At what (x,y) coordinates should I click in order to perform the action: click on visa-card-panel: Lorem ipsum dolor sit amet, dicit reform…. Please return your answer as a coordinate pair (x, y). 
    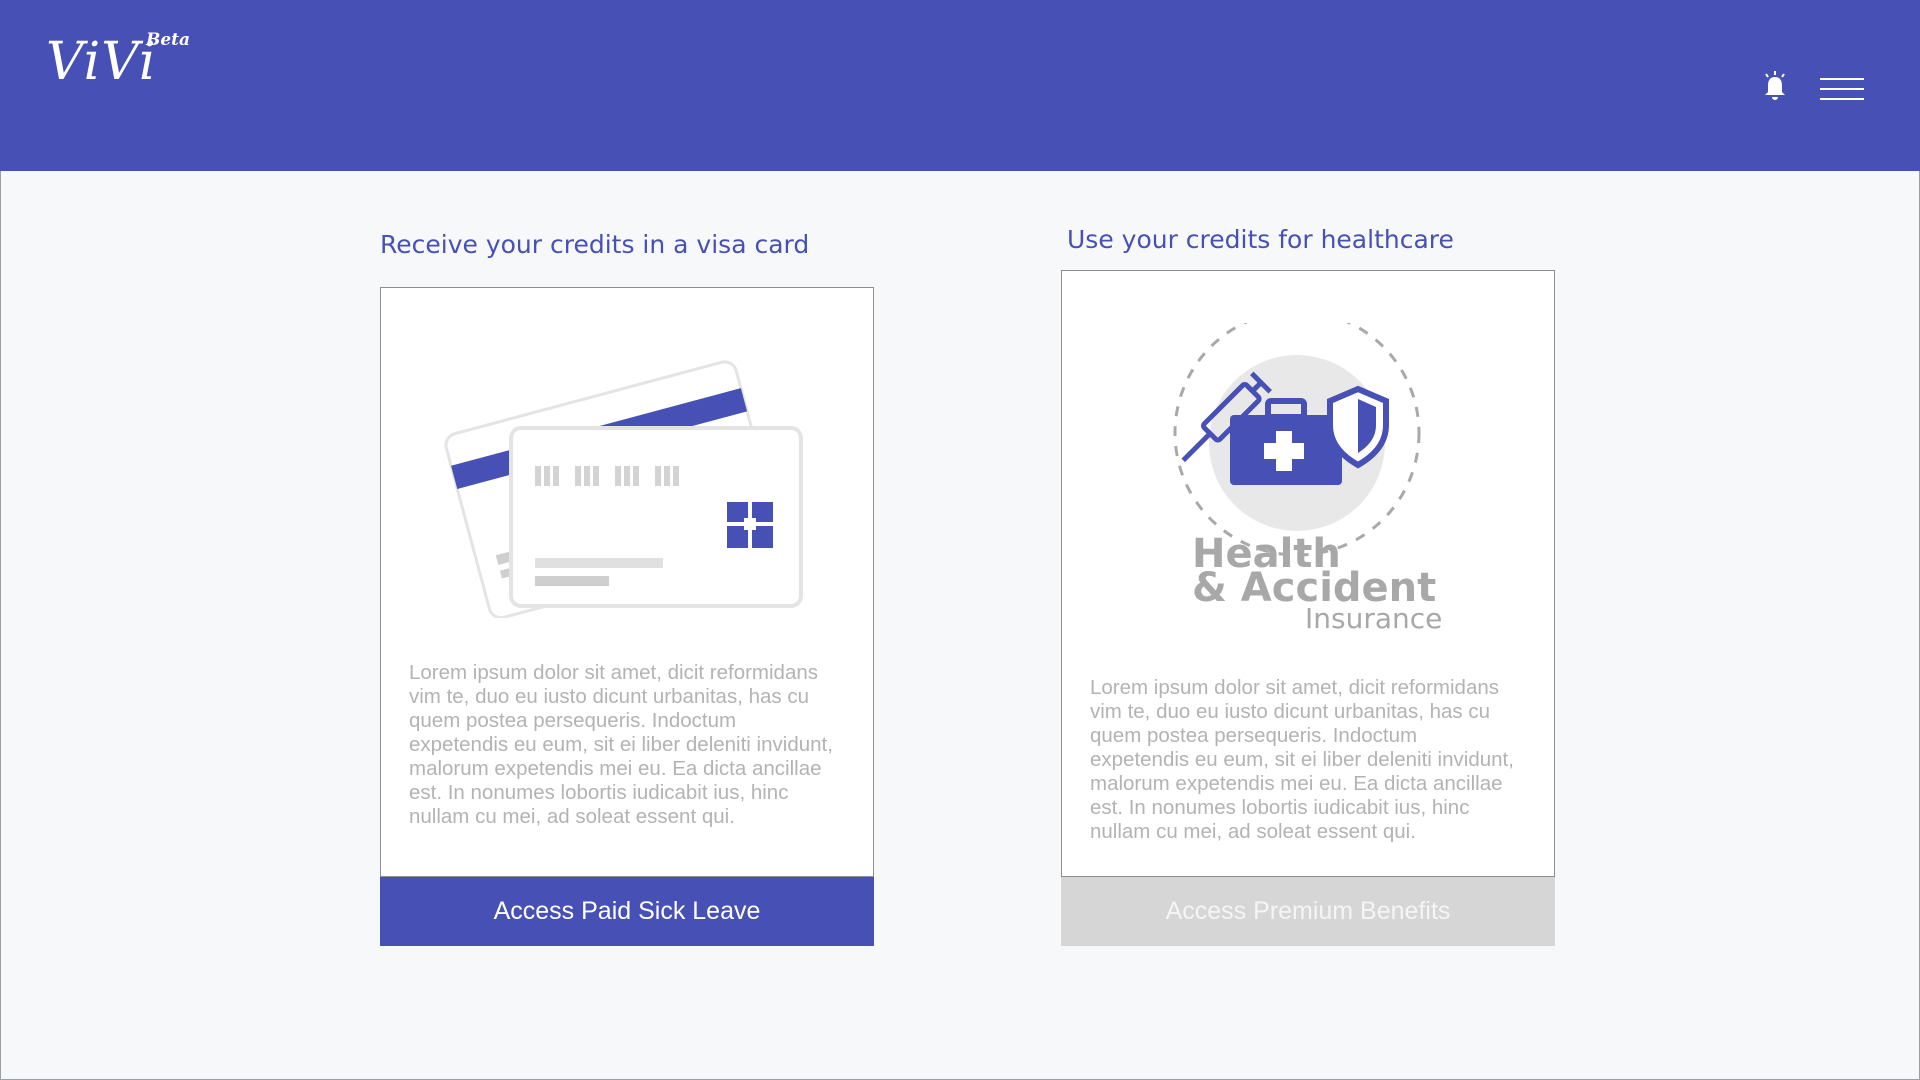
    Looking at the image, I should click on (627, 582).